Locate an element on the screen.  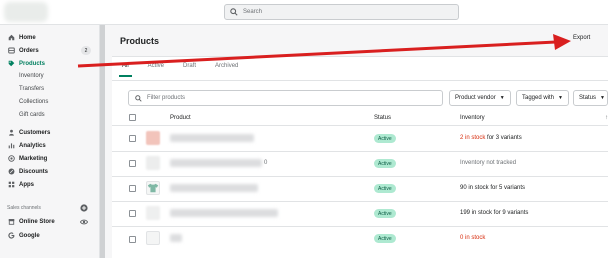
sidebar-item-apps: Apps is located at coordinates (51, 184).